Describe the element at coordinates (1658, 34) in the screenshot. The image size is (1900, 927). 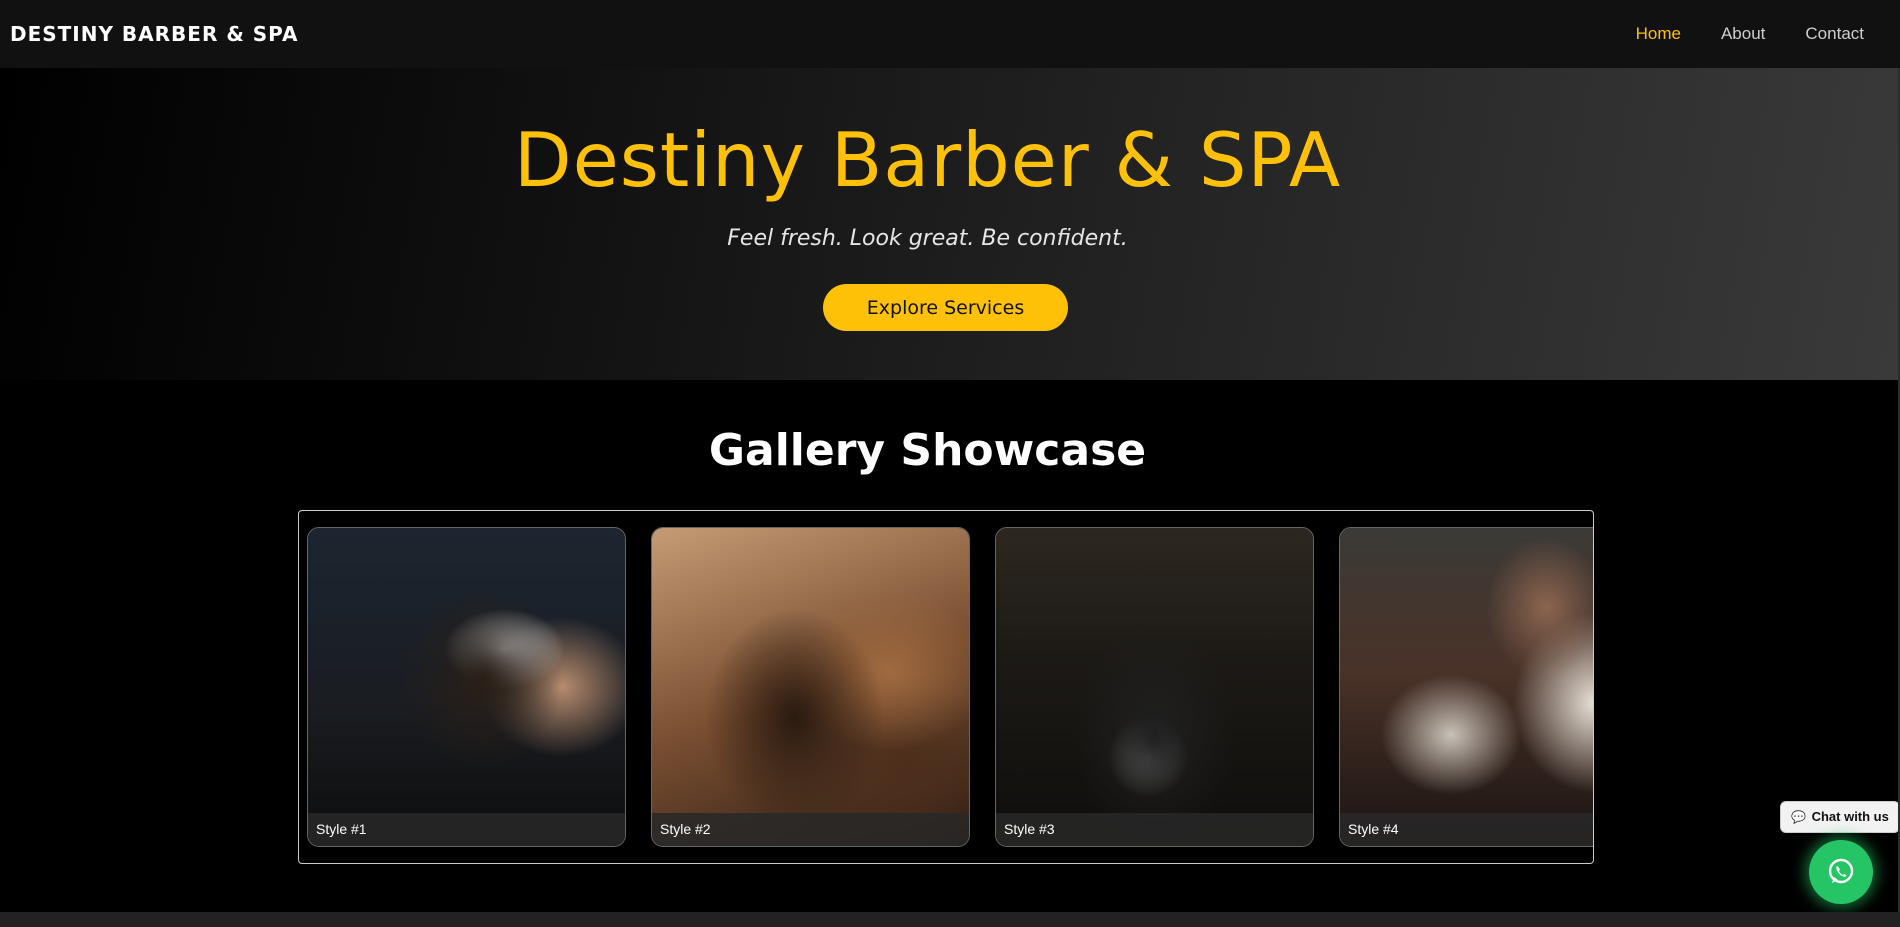
I see `nav-link-home: Home` at that location.